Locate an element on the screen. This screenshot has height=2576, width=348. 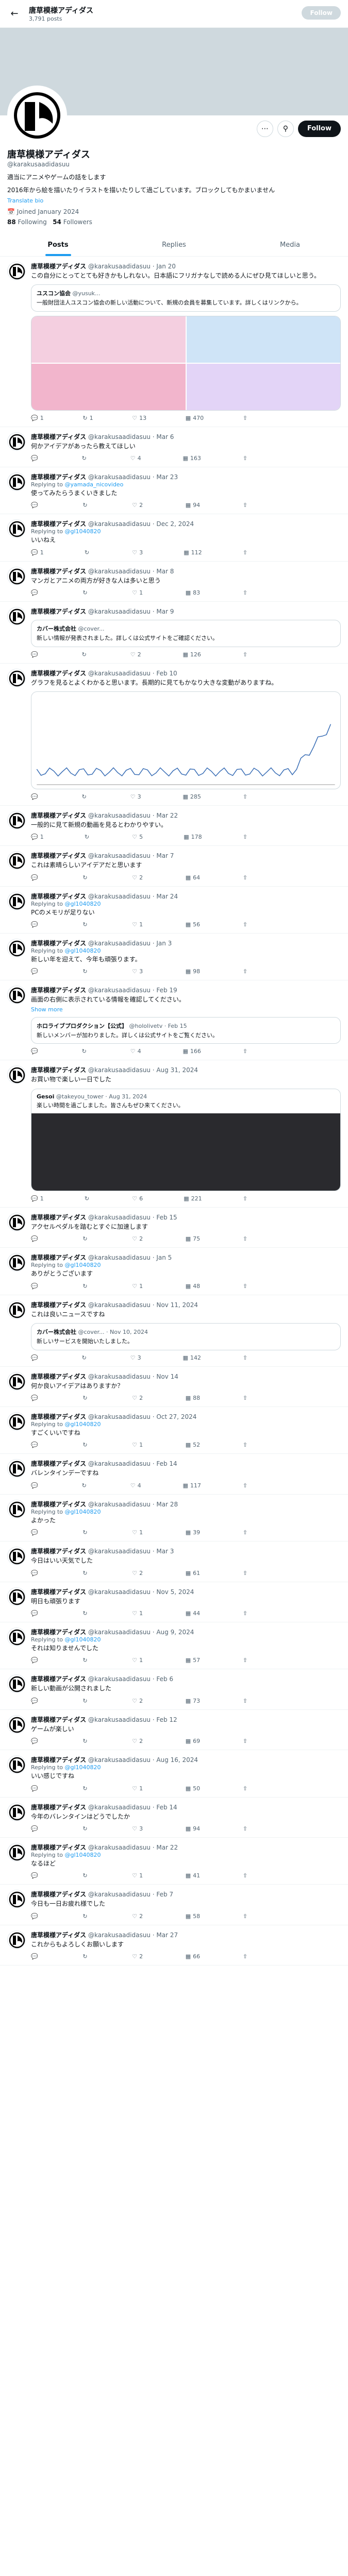
chart-image is located at coordinates (186, 740).